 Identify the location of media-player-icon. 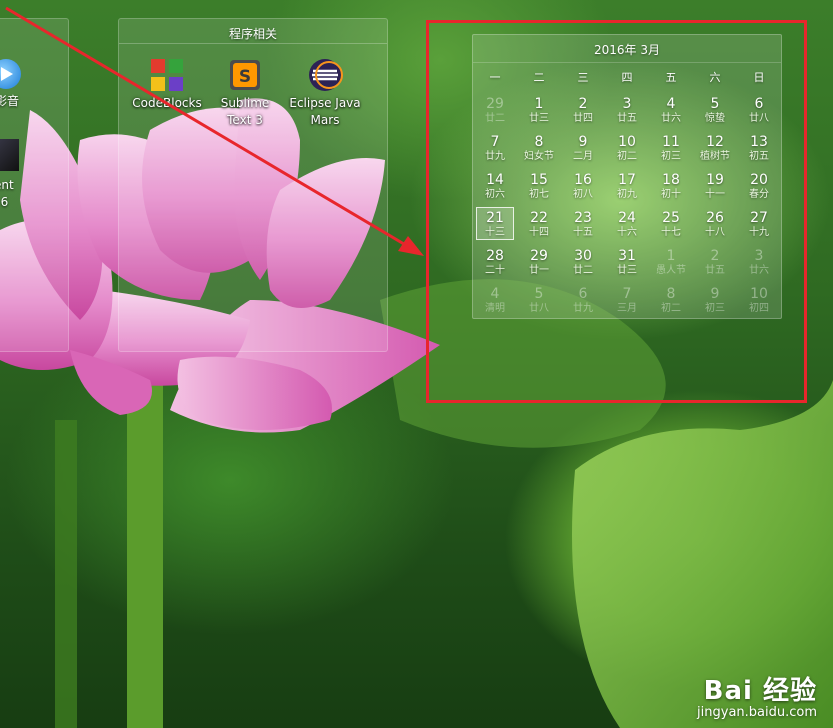
(10, 74).